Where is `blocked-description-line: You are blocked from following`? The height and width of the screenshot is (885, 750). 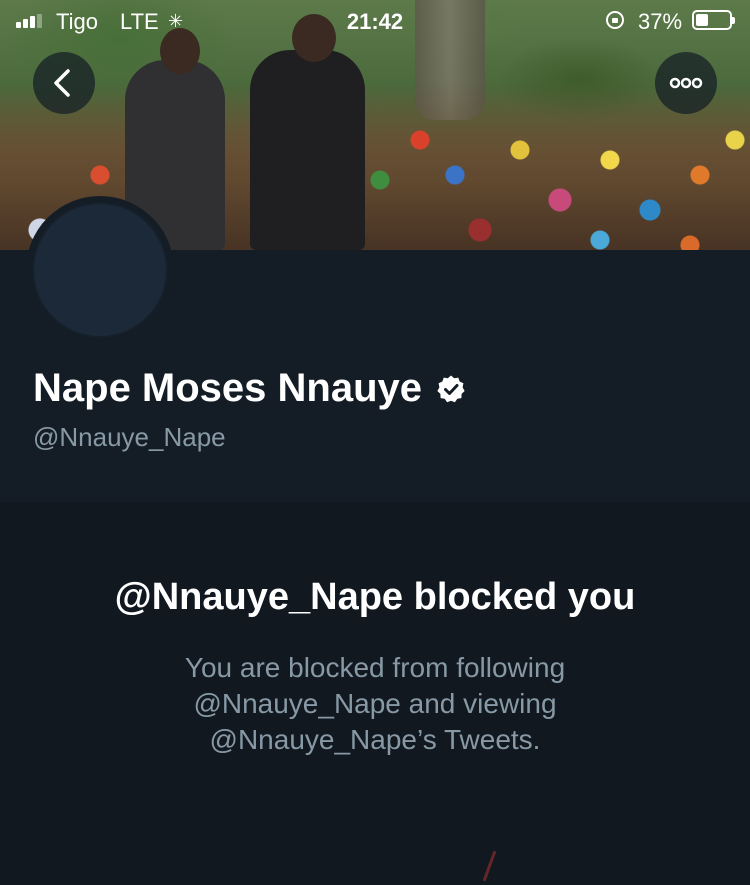 blocked-description-line: You are blocked from following is located at coordinates (375, 667).